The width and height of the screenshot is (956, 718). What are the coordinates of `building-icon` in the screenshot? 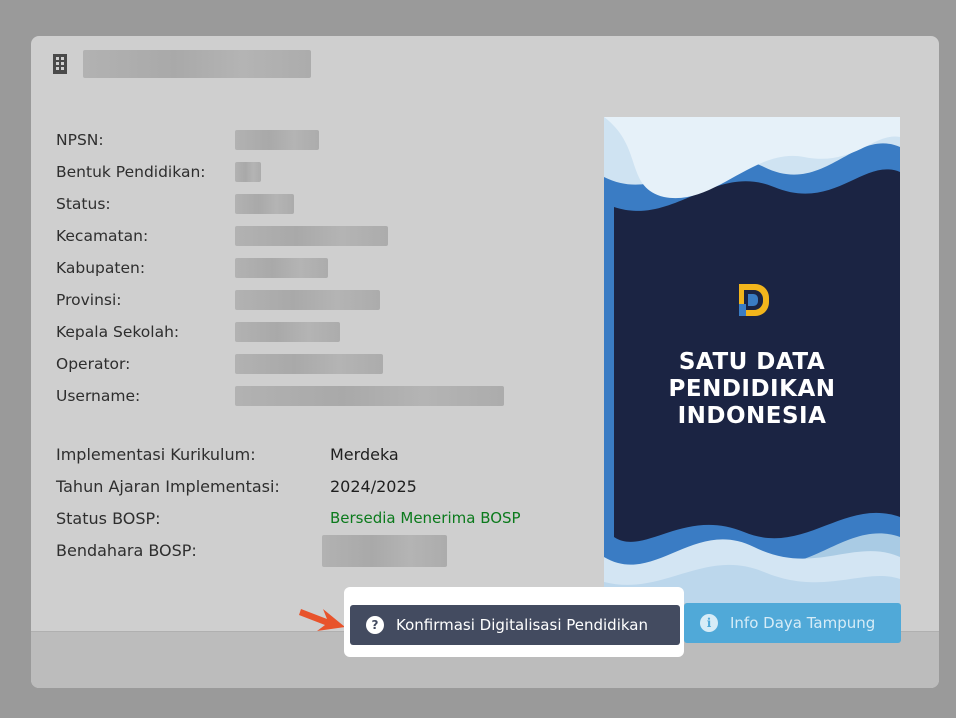 It's located at (60, 64).